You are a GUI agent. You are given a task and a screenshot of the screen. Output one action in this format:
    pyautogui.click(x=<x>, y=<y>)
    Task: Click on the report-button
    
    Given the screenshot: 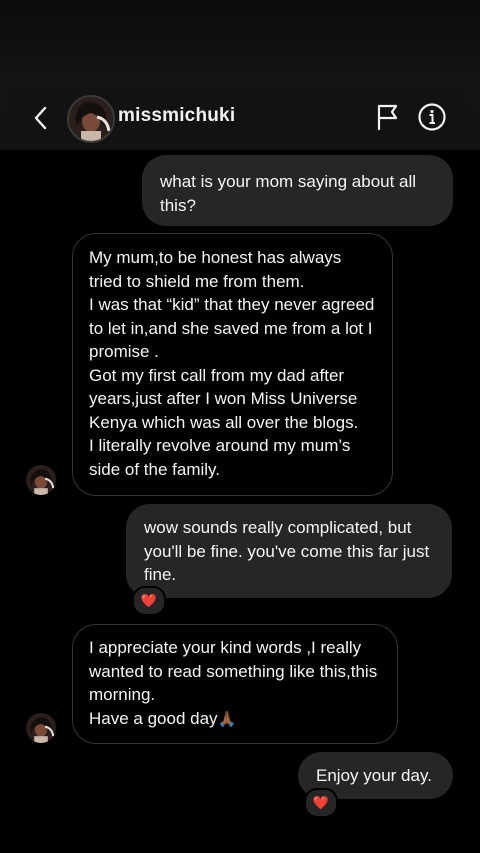 What is the action you would take?
    pyautogui.click(x=388, y=117)
    